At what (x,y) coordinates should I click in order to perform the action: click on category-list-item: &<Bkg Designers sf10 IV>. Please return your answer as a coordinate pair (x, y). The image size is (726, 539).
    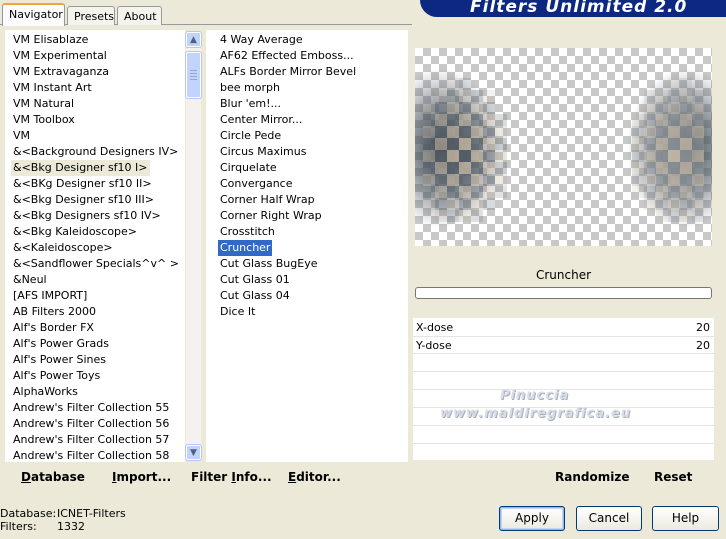
    Looking at the image, I should click on (87, 216).